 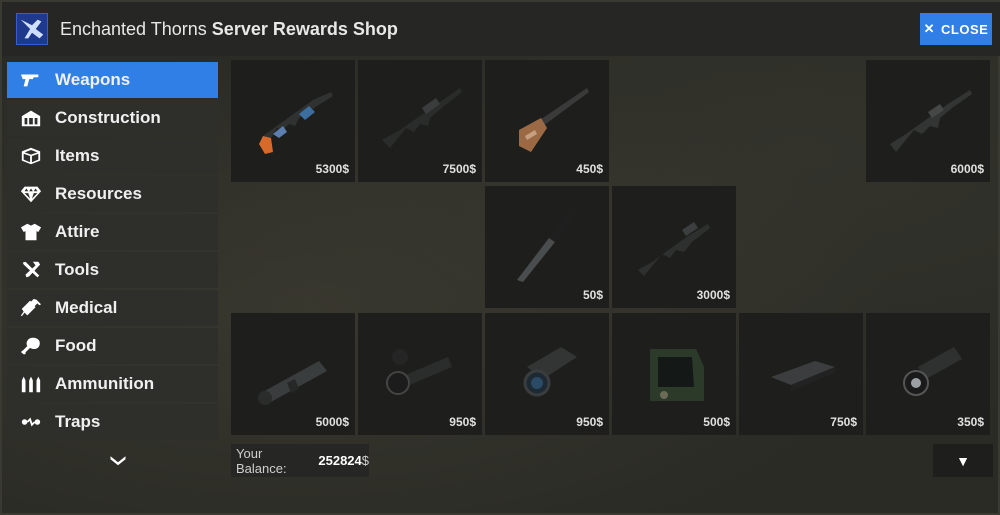 What do you see at coordinates (716, 422) in the screenshot?
I see `item-price: 500$` at bounding box center [716, 422].